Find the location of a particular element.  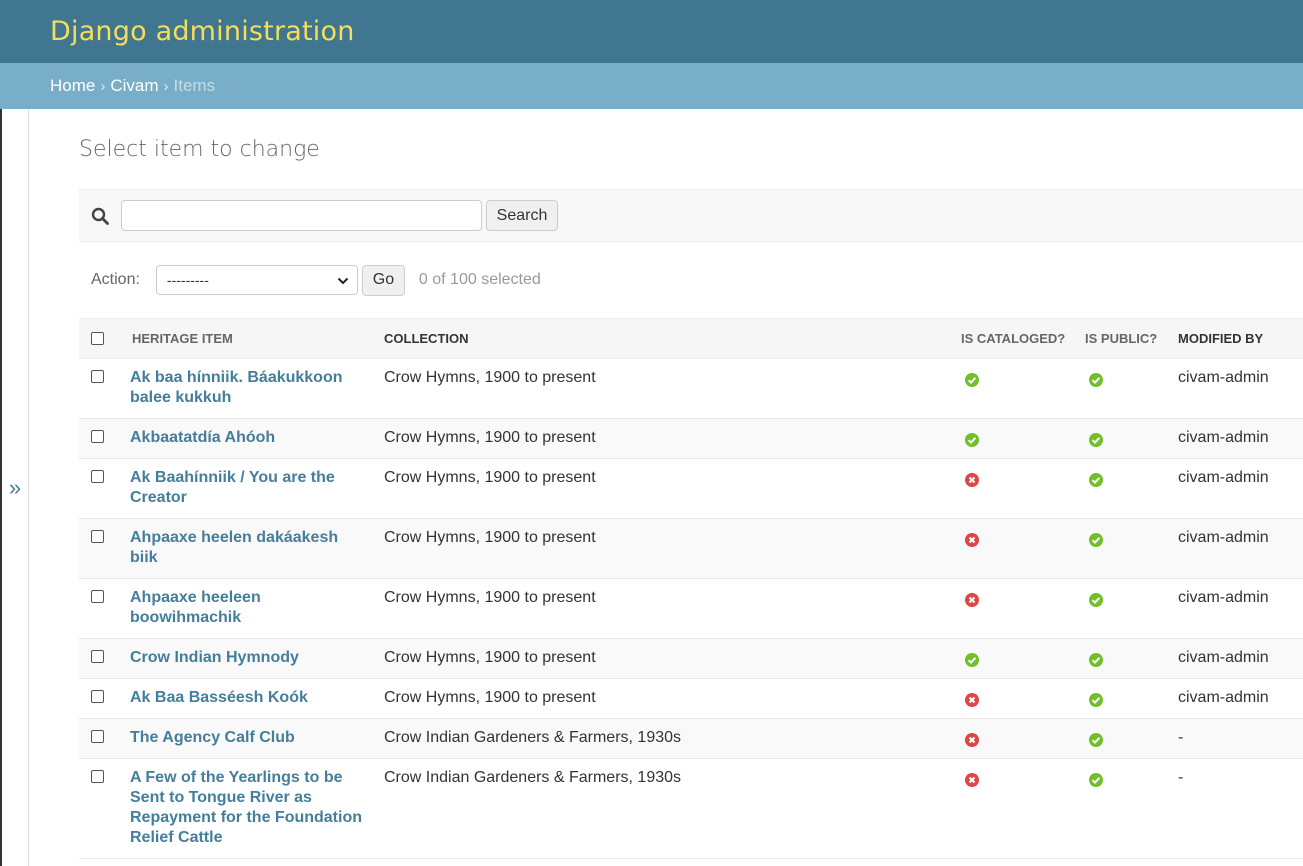

breadcrumb-home: Home is located at coordinates (72, 86).